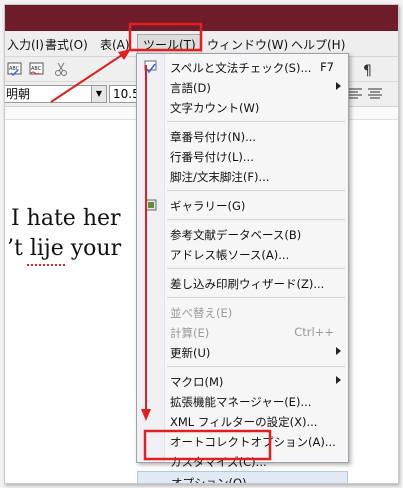 The height and width of the screenshot is (488, 403). Describe the element at coordinates (165, 37) in the screenshot. I see `tools-menu-highlight-box` at that location.